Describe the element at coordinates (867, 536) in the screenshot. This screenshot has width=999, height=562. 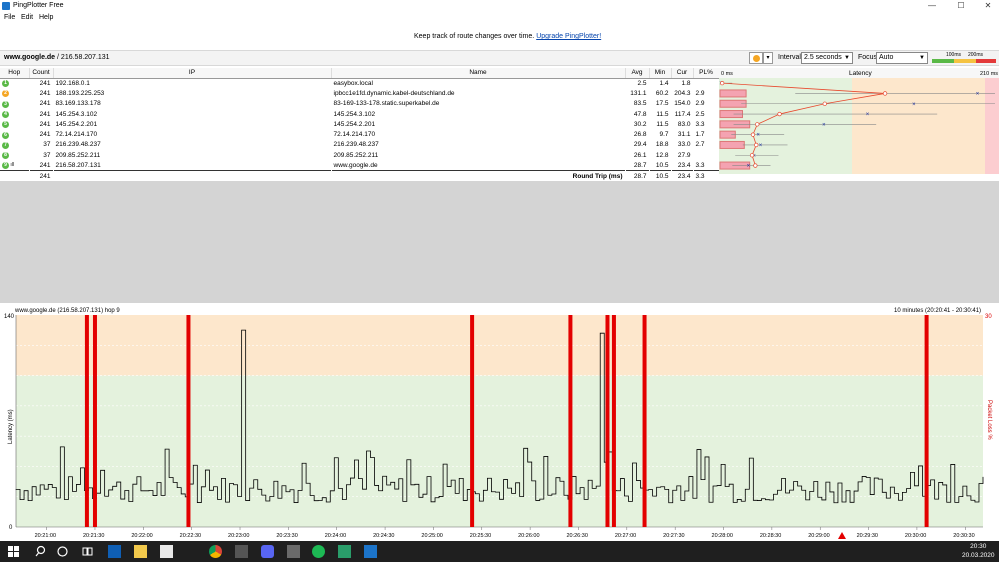
I see `x-tick-label: 20:29:30` at that location.